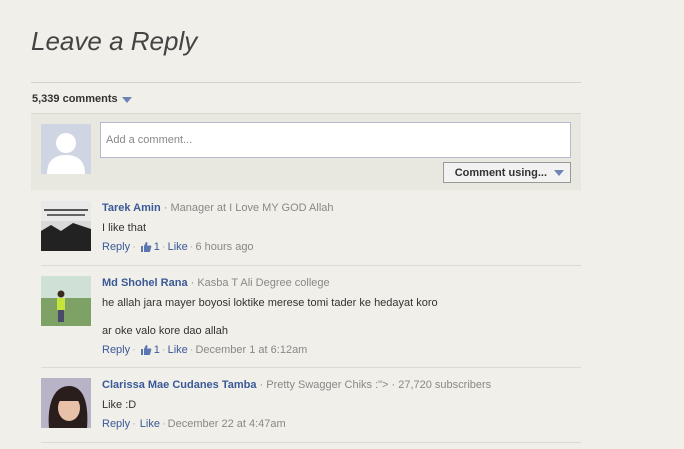  I want to click on commenter-subtitle: · Kasba T Ali Degree college, so click(258, 283).